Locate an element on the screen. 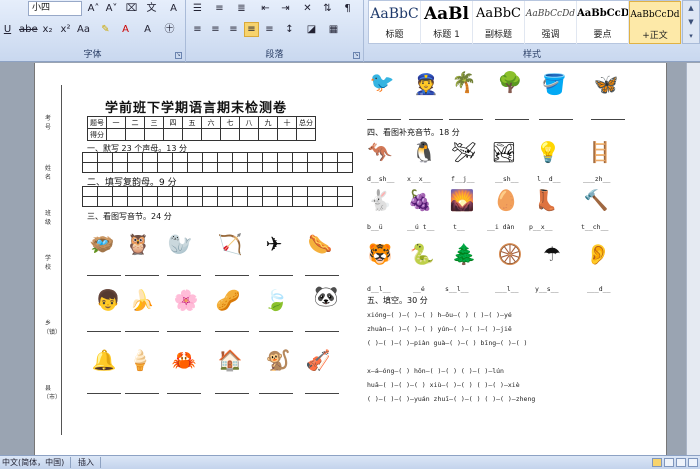  enclose-char-icon: ㊉ is located at coordinates (169, 29).